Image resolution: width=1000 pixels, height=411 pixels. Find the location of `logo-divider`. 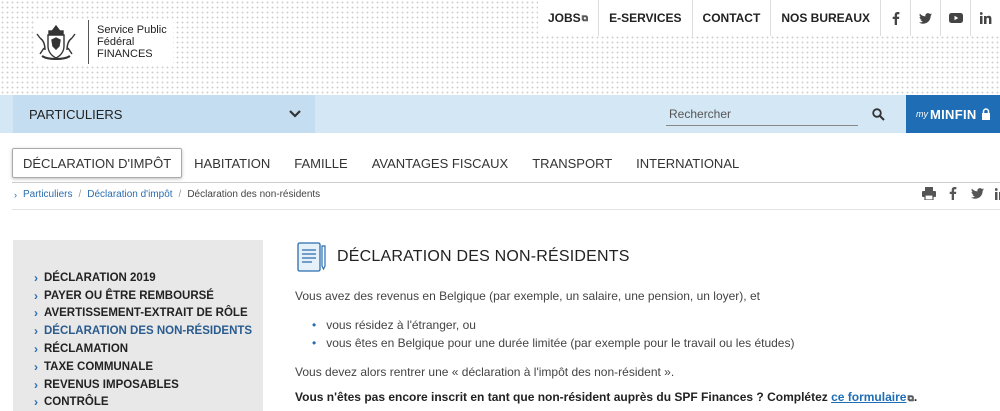

logo-divider is located at coordinates (88, 42).